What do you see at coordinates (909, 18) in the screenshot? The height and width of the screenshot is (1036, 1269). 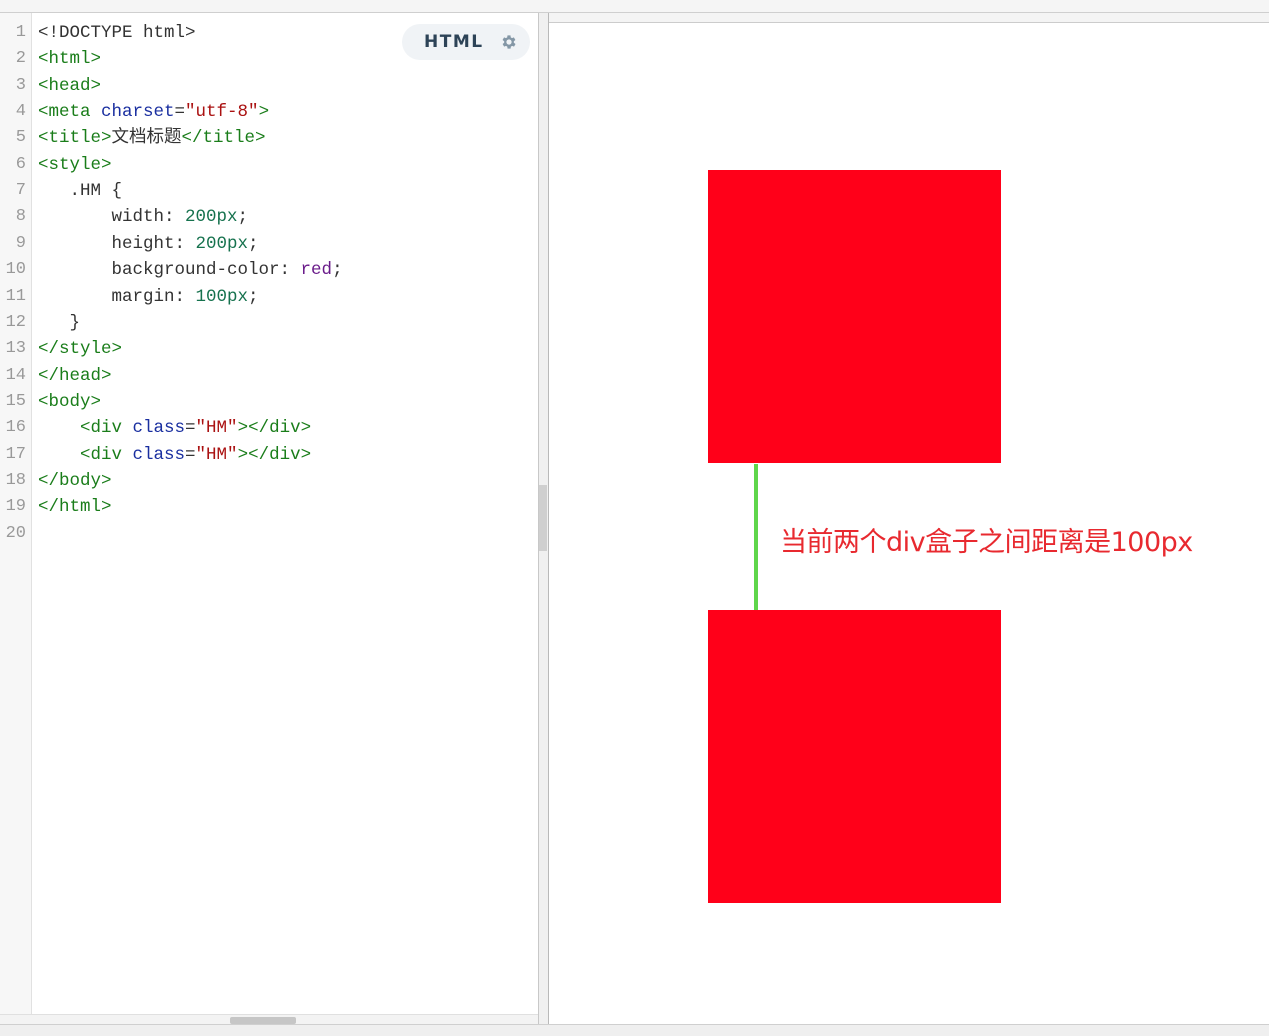 I see `preview-header` at bounding box center [909, 18].